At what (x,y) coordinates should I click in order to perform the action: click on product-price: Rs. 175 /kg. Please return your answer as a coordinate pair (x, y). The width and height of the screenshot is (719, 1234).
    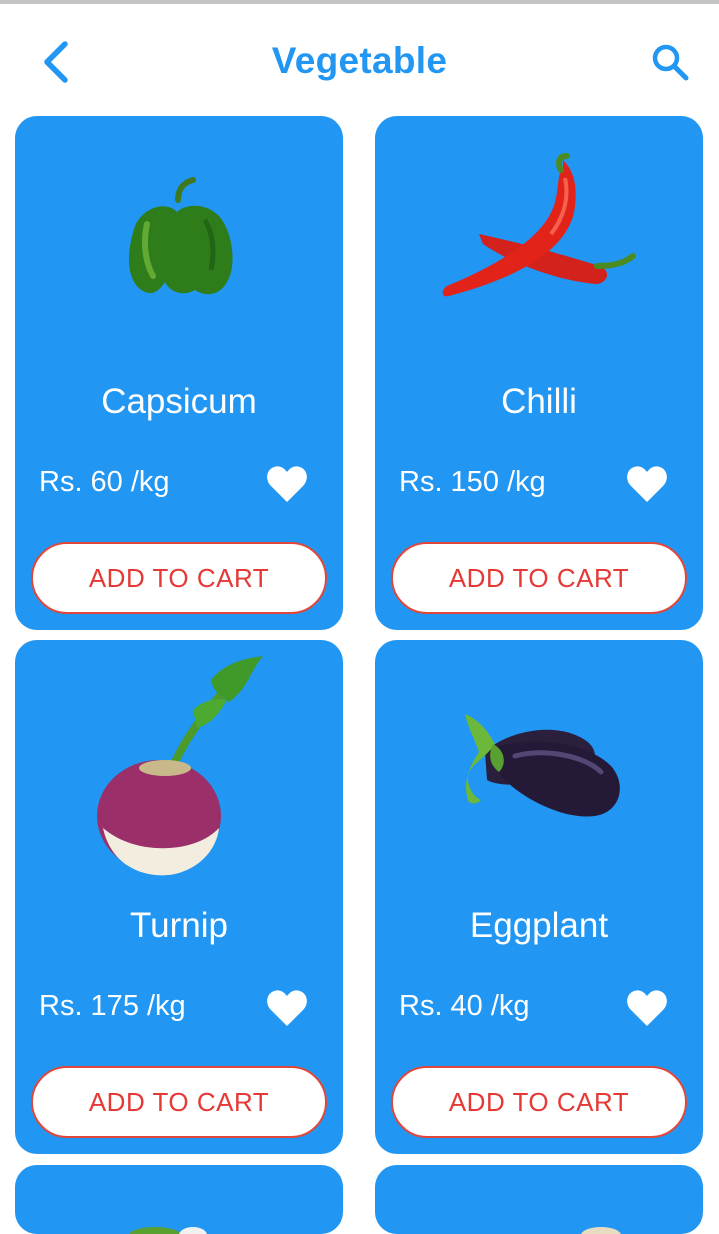
    Looking at the image, I should click on (112, 1006).